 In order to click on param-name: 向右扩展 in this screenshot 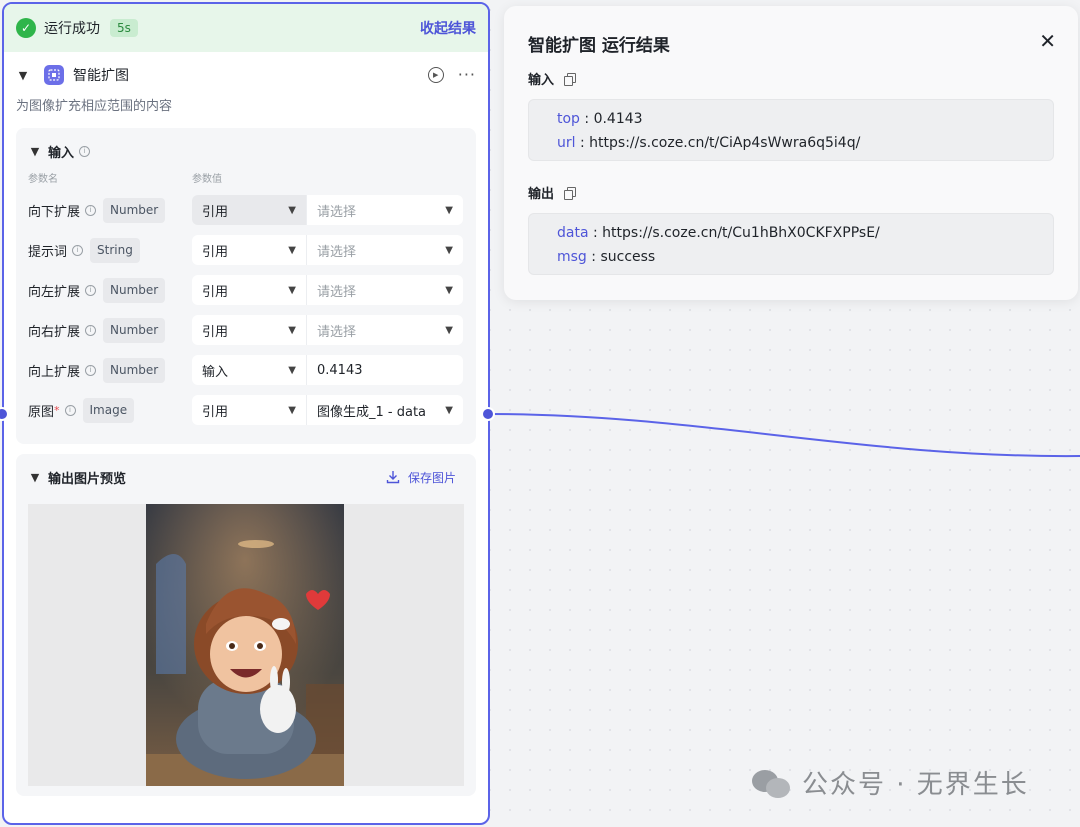, I will do `click(54, 332)`.